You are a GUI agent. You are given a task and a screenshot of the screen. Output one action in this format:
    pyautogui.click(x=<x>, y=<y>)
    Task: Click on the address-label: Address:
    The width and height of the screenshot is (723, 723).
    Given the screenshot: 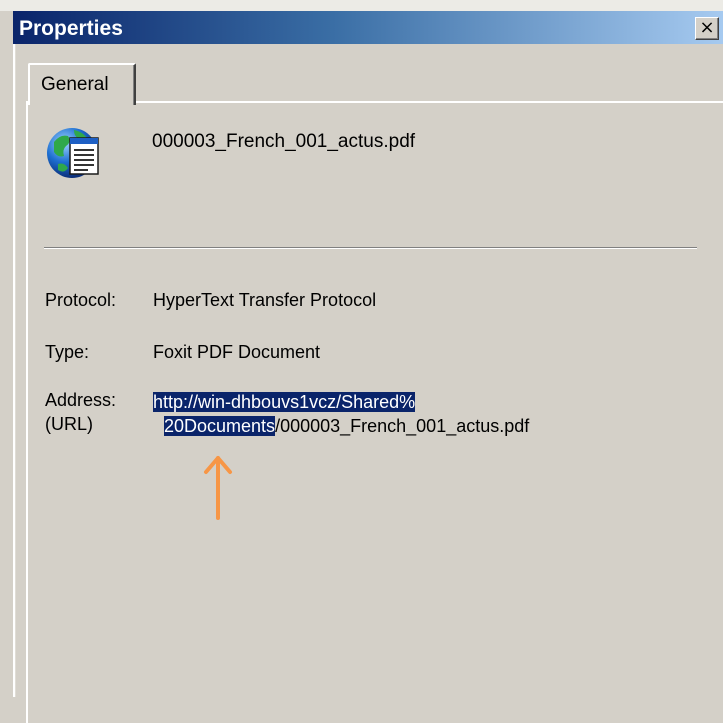 What is the action you would take?
    pyautogui.click(x=81, y=400)
    